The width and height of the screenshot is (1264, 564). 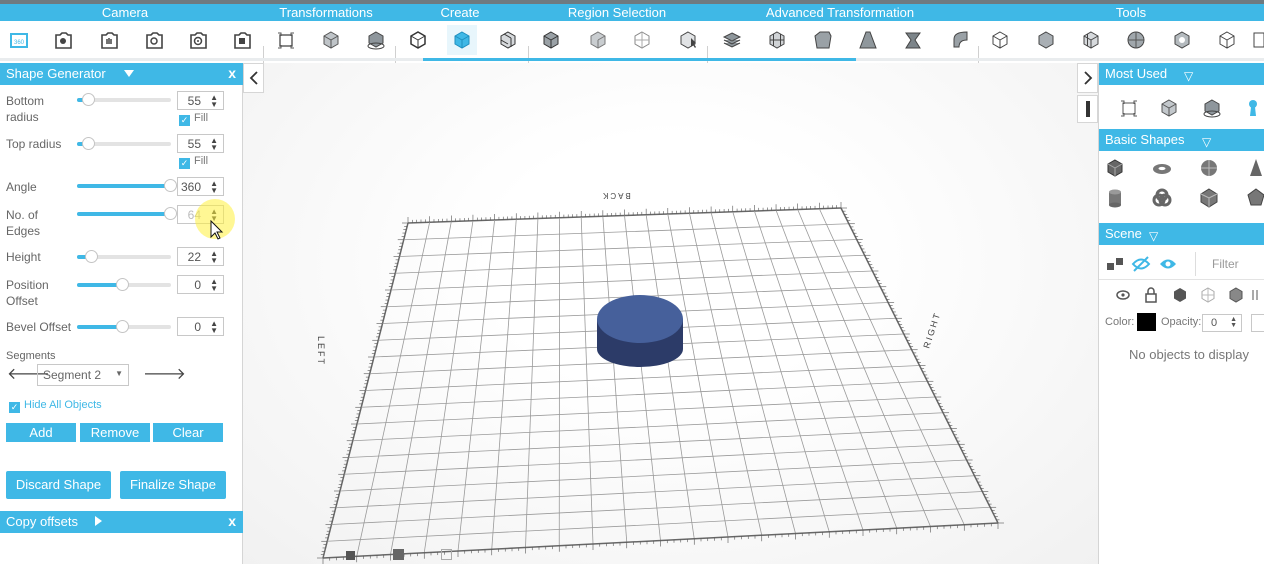 What do you see at coordinates (823, 40) in the screenshot?
I see `bevel-icon` at bounding box center [823, 40].